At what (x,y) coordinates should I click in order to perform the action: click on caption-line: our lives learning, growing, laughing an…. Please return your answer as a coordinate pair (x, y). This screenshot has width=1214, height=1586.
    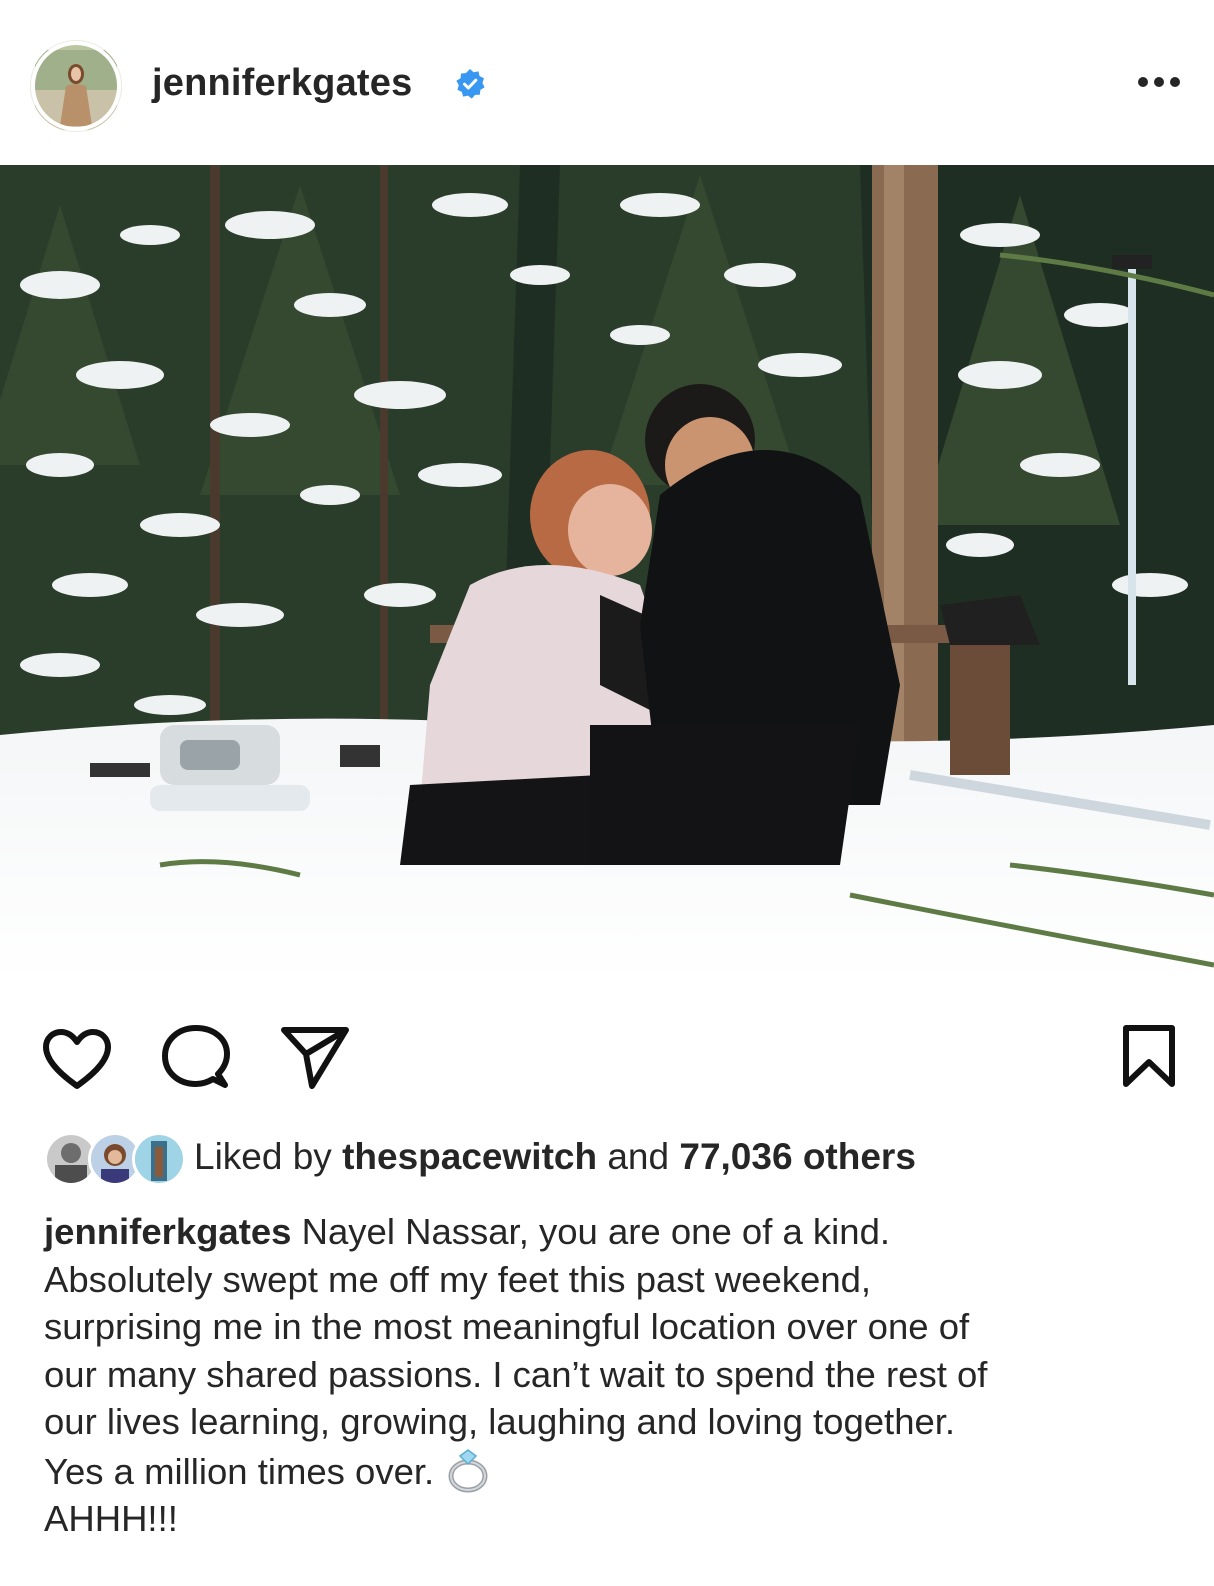
    Looking at the image, I should click on (500, 1421).